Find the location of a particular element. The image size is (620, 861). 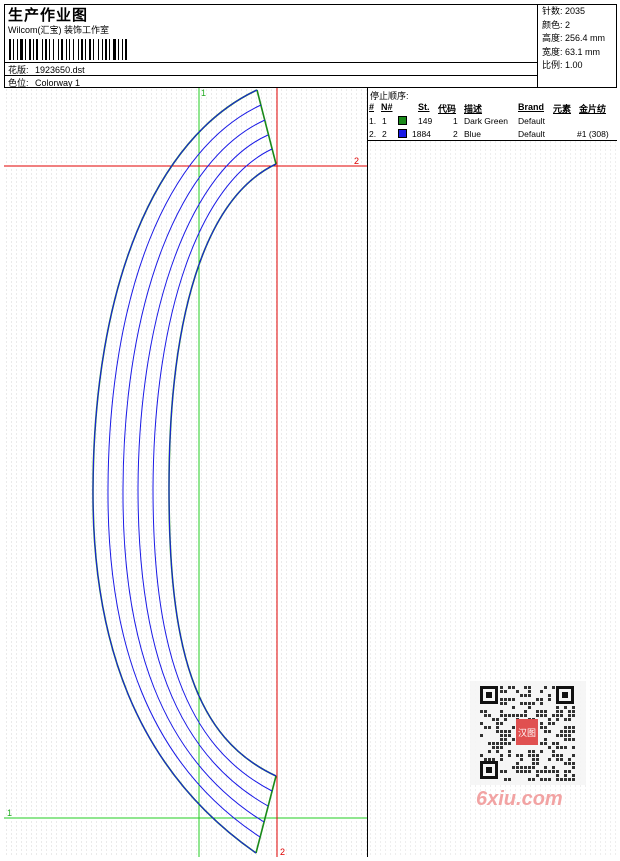

watermark-site: 6xiu.com is located at coordinates (519, 799).